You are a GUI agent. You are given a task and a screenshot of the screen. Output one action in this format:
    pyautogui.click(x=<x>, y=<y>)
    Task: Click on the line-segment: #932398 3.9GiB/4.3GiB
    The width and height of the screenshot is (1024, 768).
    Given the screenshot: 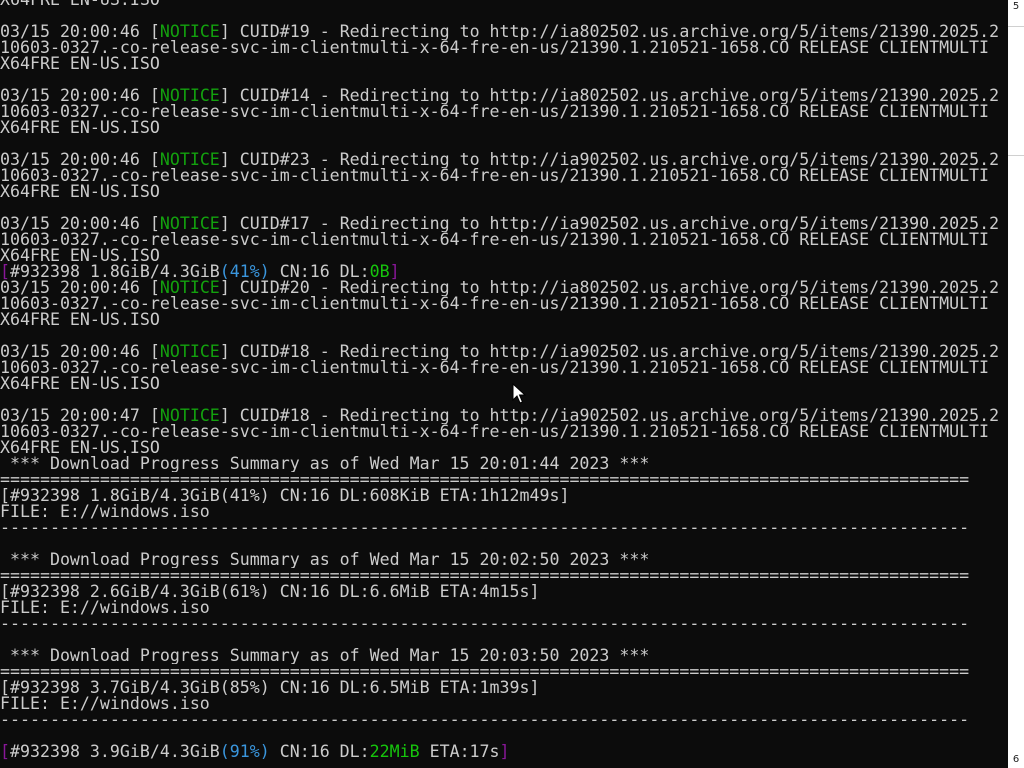 What is the action you would take?
    pyautogui.click(x=115, y=752)
    